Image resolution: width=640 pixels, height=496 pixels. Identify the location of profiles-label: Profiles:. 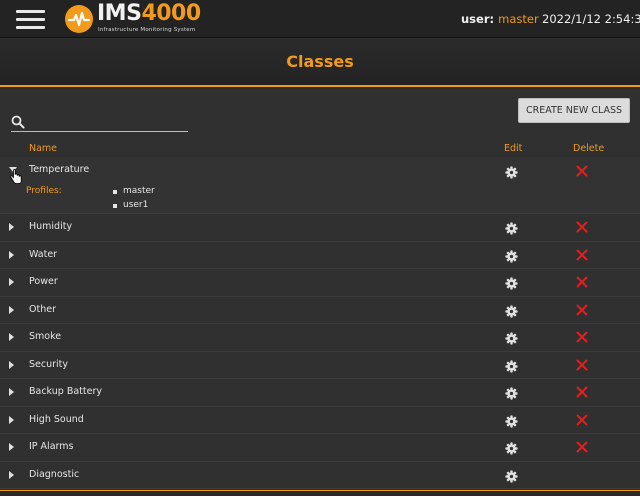
(44, 191).